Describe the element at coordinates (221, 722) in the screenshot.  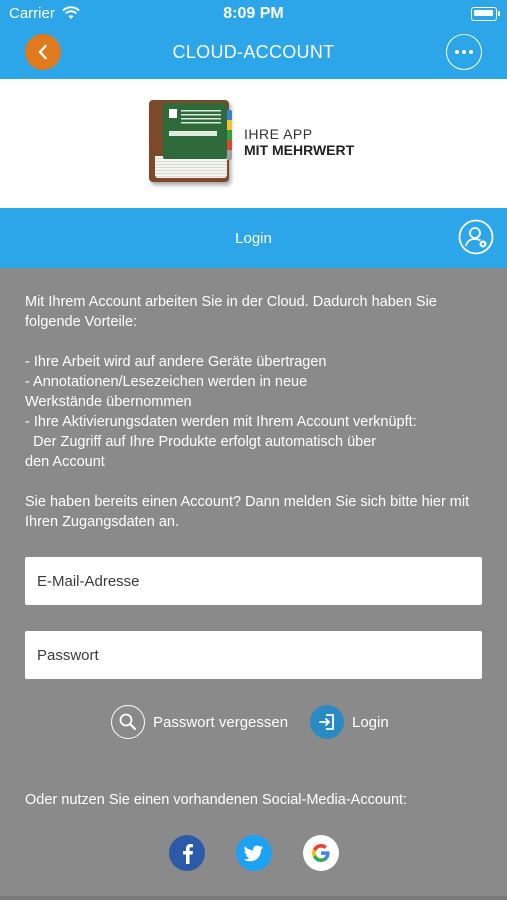
I see `forgot-password-label: Passwort vergessen` at that location.